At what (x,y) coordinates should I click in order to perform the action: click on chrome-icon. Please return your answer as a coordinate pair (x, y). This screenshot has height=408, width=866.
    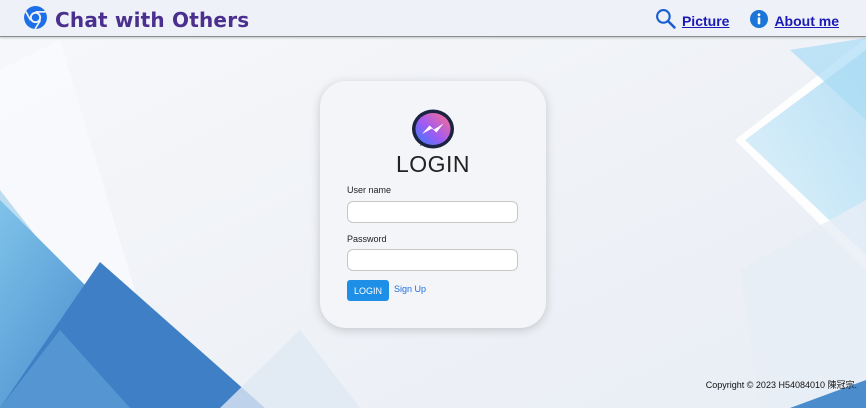
    Looking at the image, I should click on (35, 19).